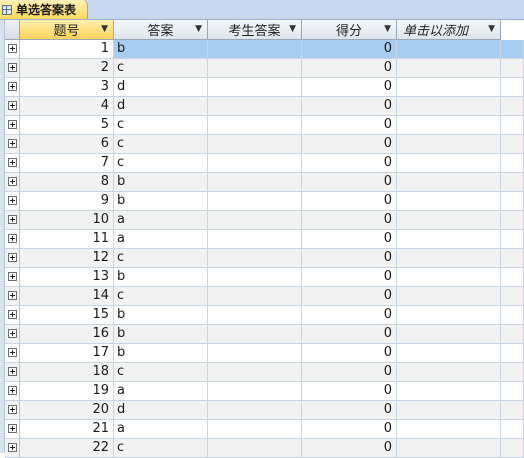  What do you see at coordinates (349, 30) in the screenshot?
I see `column-header-score: 得分 ▼` at bounding box center [349, 30].